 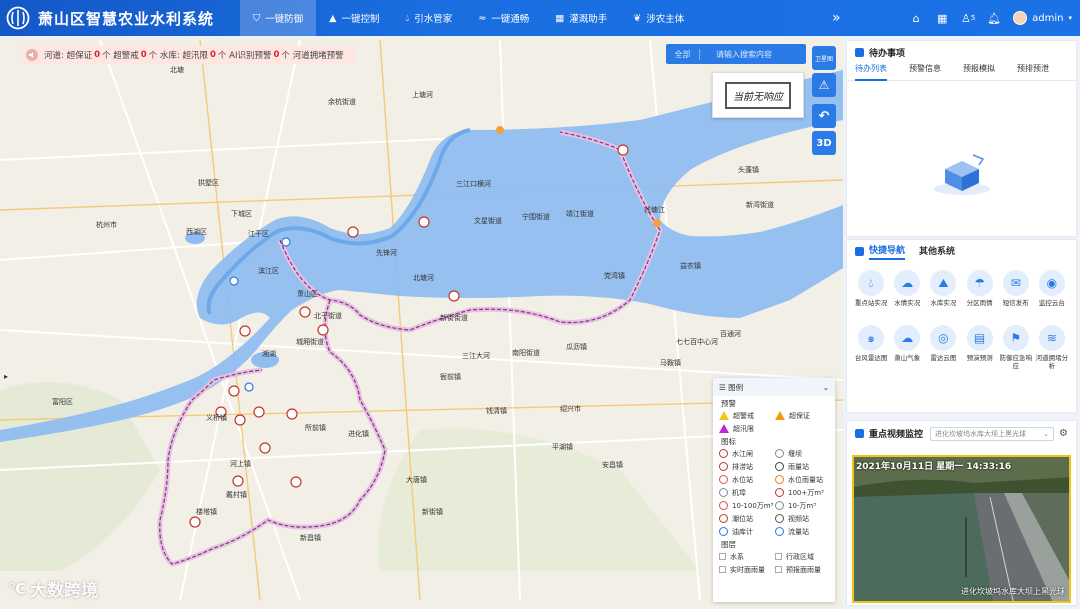 I want to click on radar-icon: ◎, so click(x=943, y=338).